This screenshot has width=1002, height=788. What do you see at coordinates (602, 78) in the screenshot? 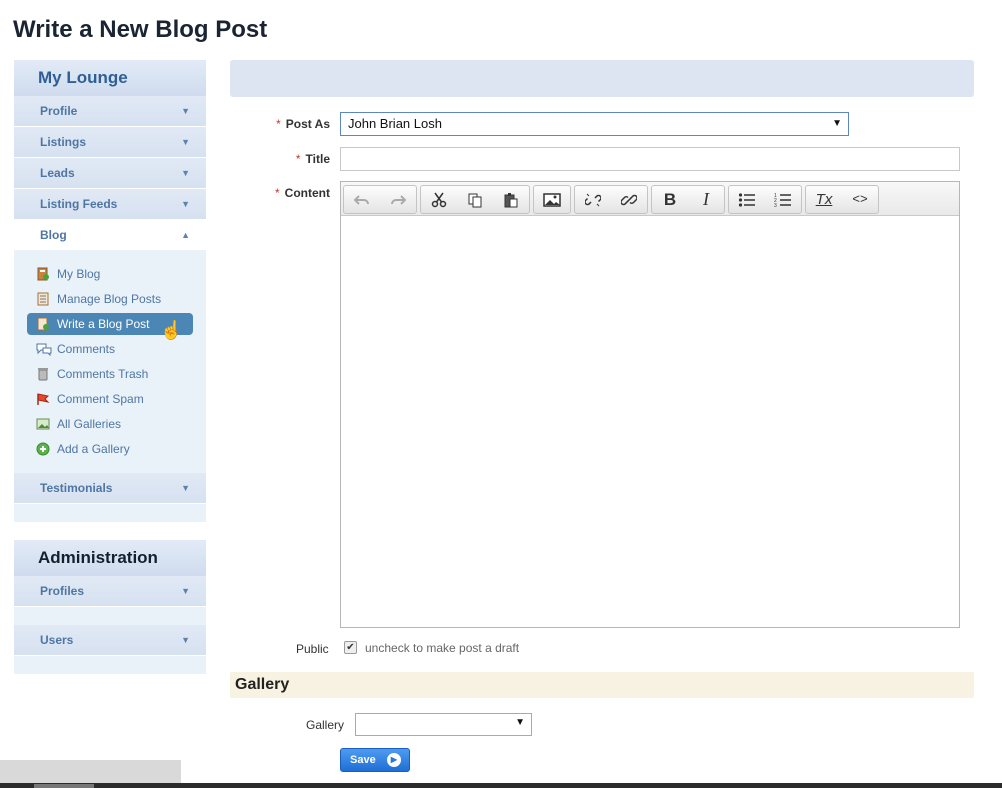
I see `content-header-bar` at bounding box center [602, 78].